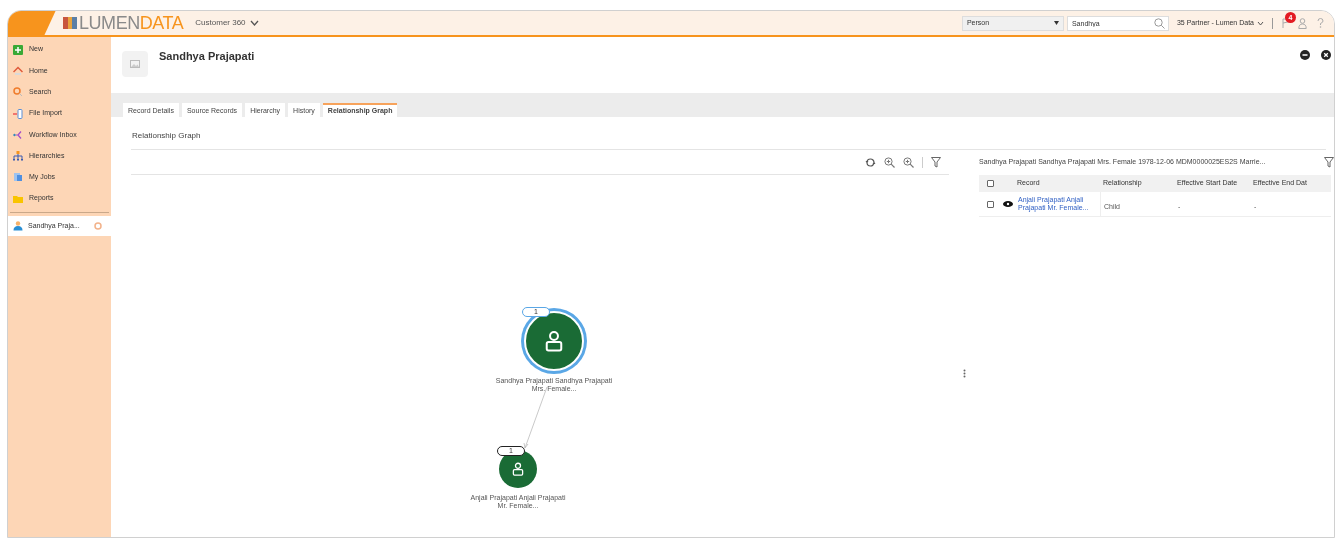 This screenshot has width=1343, height=538. Describe the element at coordinates (70, 23) in the screenshot. I see `logo-icon` at that location.